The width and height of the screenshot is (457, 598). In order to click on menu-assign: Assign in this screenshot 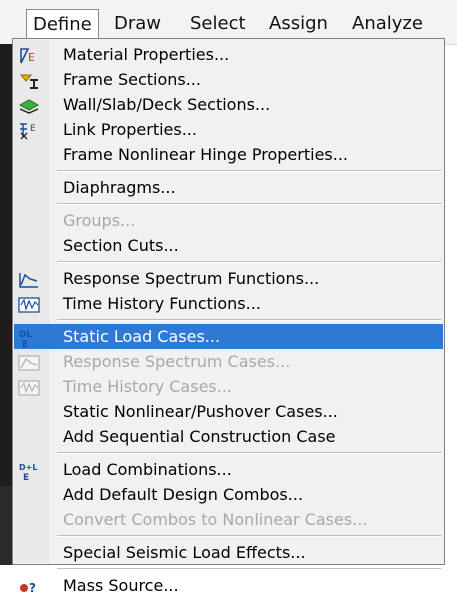, I will do `click(298, 24)`.